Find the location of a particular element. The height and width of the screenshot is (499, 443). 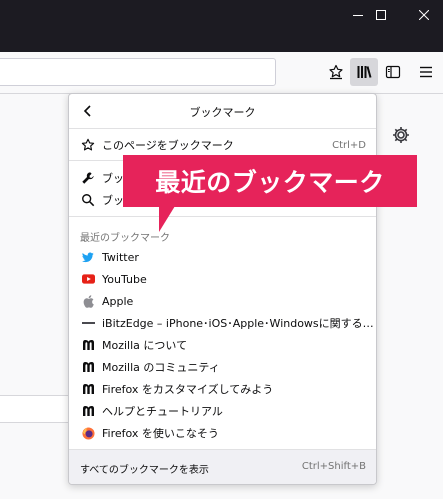

bookmark-item: Apple is located at coordinates (222, 301).